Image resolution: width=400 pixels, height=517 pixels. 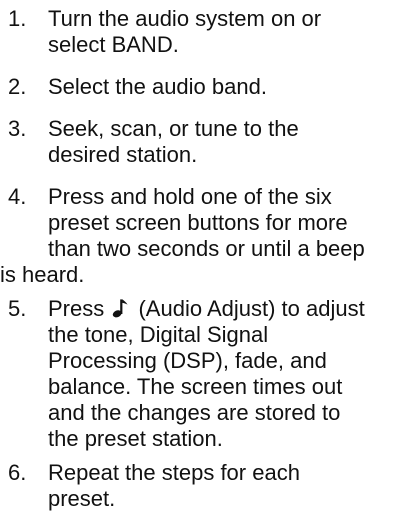 I want to click on step-text-line: the tone, Digital Signal, so click(x=158, y=334).